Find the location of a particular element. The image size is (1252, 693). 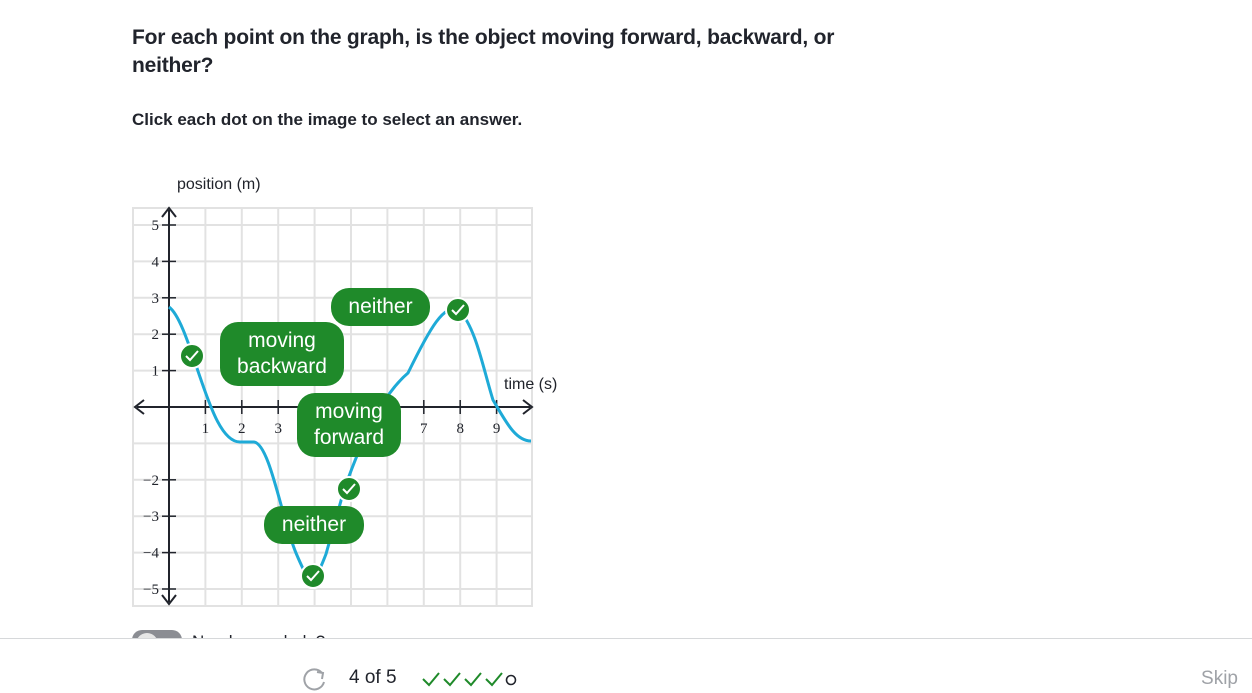

point-c is located at coordinates (349, 489).